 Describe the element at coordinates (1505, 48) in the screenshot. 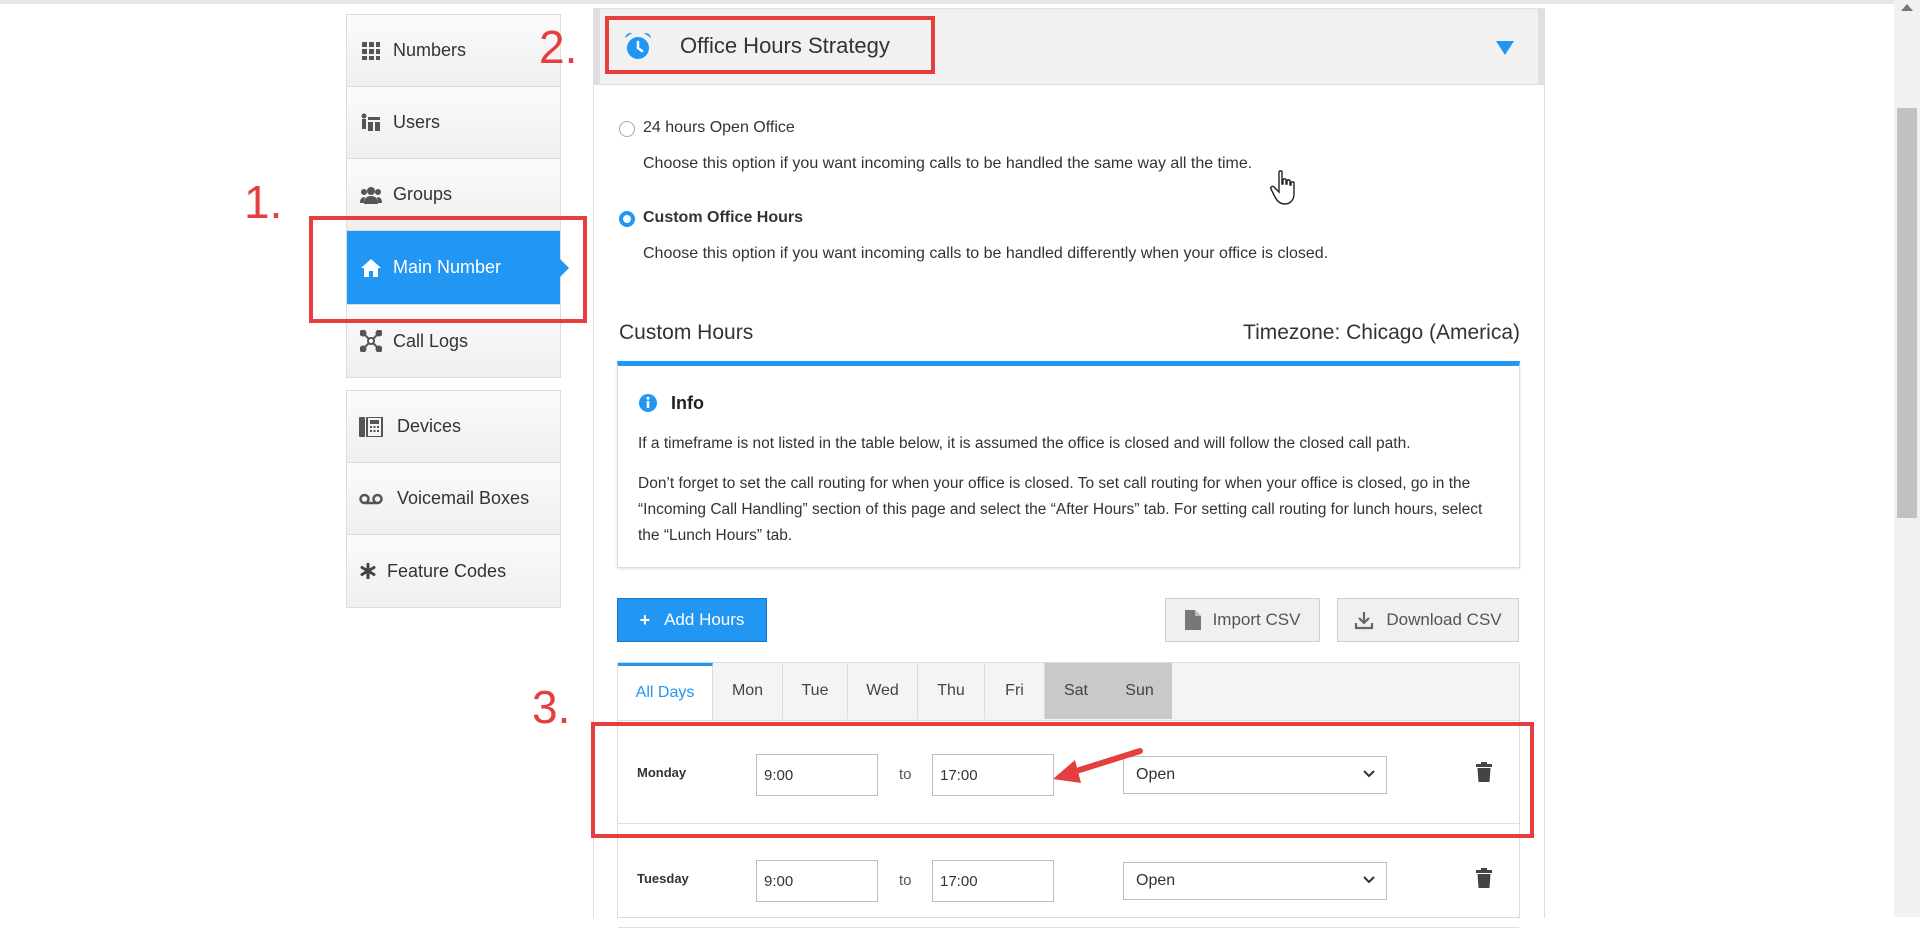

I see `collapse-caret-icon` at that location.